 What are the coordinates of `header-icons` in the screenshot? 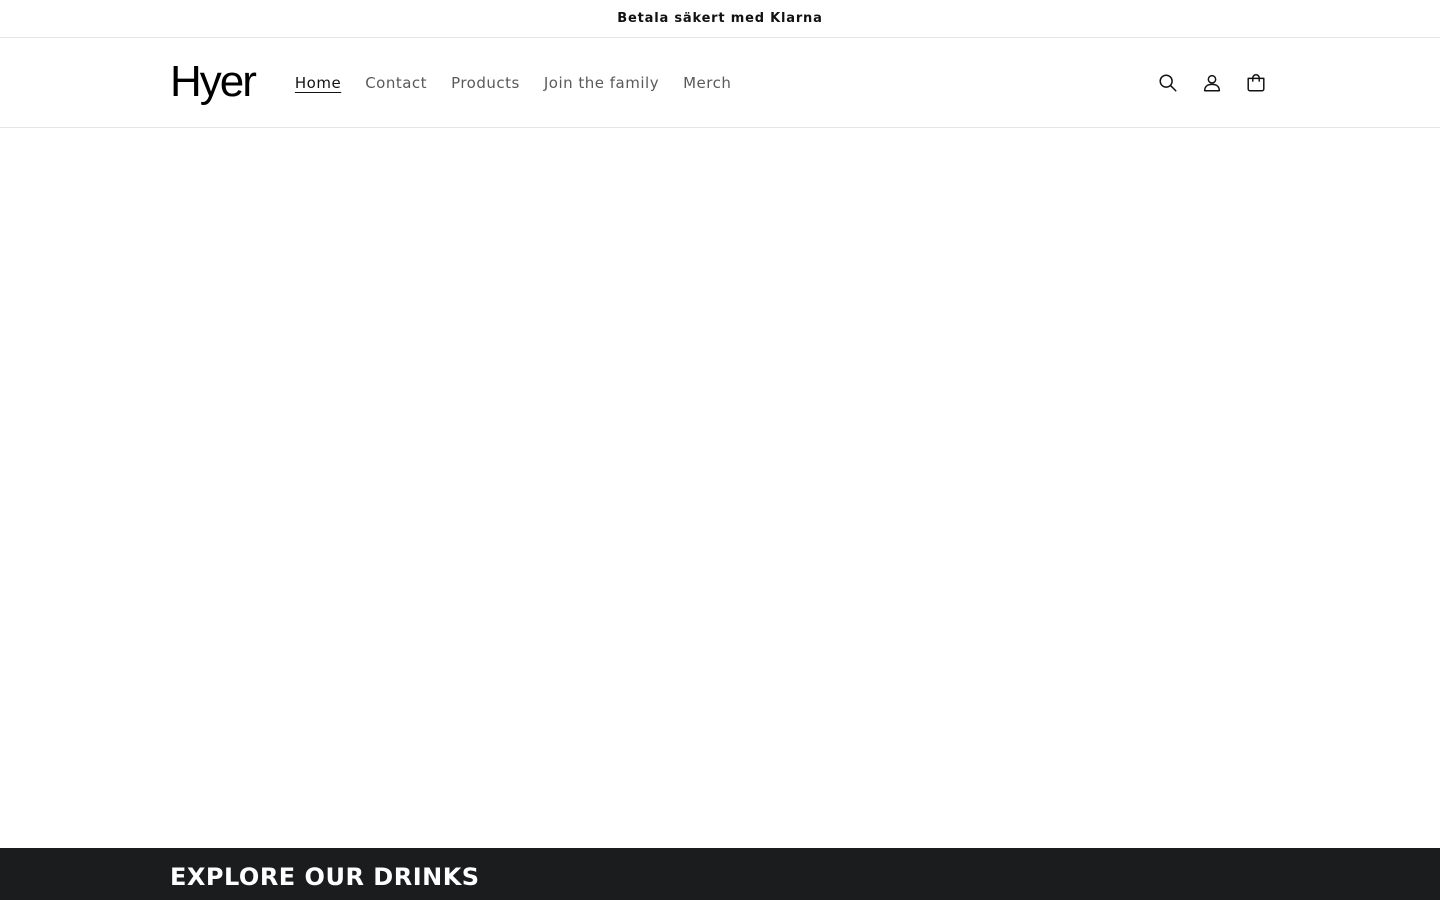 It's located at (1212, 83).